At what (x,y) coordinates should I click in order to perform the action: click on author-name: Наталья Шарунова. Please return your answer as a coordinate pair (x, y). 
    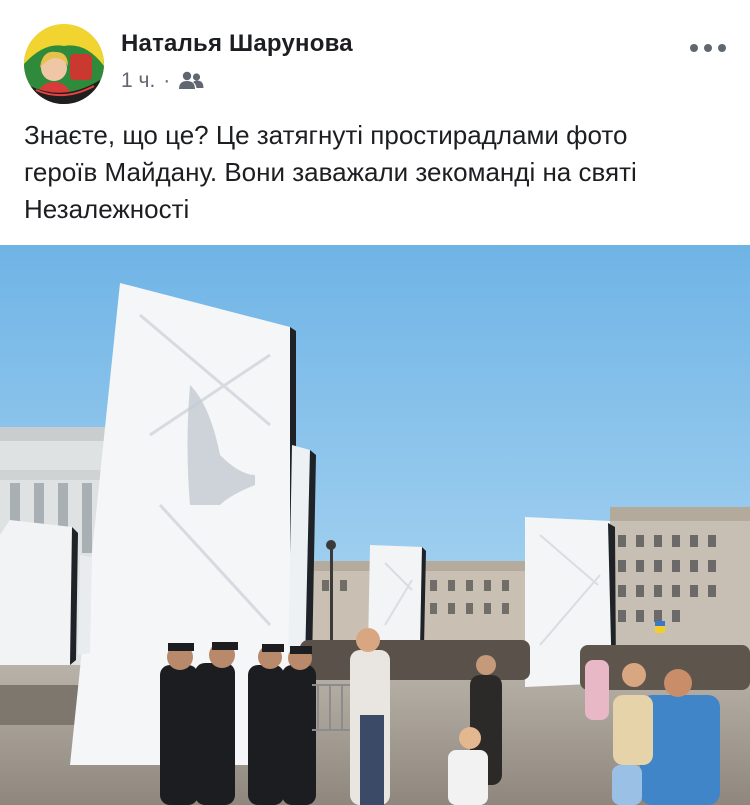
    Looking at the image, I should click on (237, 44).